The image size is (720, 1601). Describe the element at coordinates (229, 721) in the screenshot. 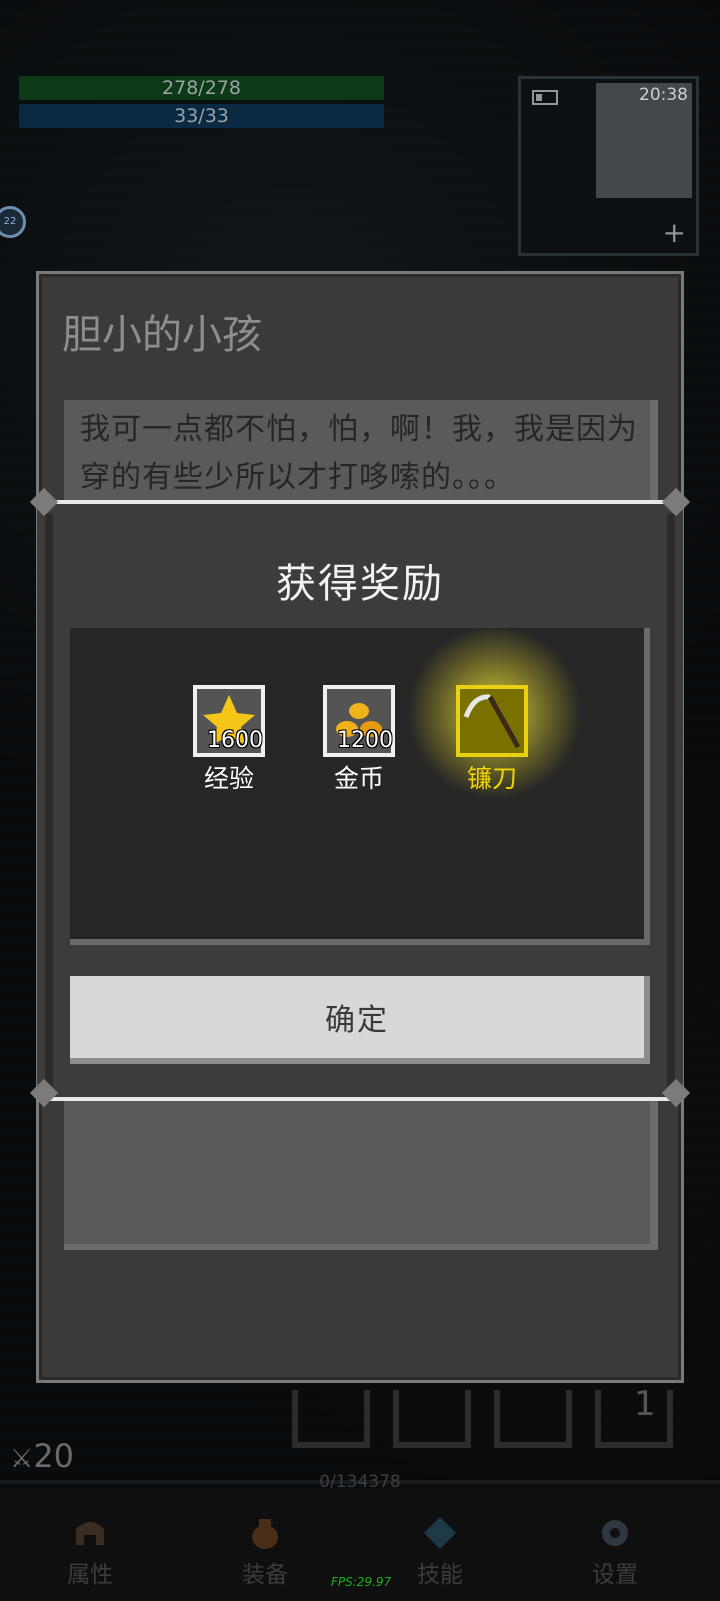

I see `item-frame: 1600` at that location.